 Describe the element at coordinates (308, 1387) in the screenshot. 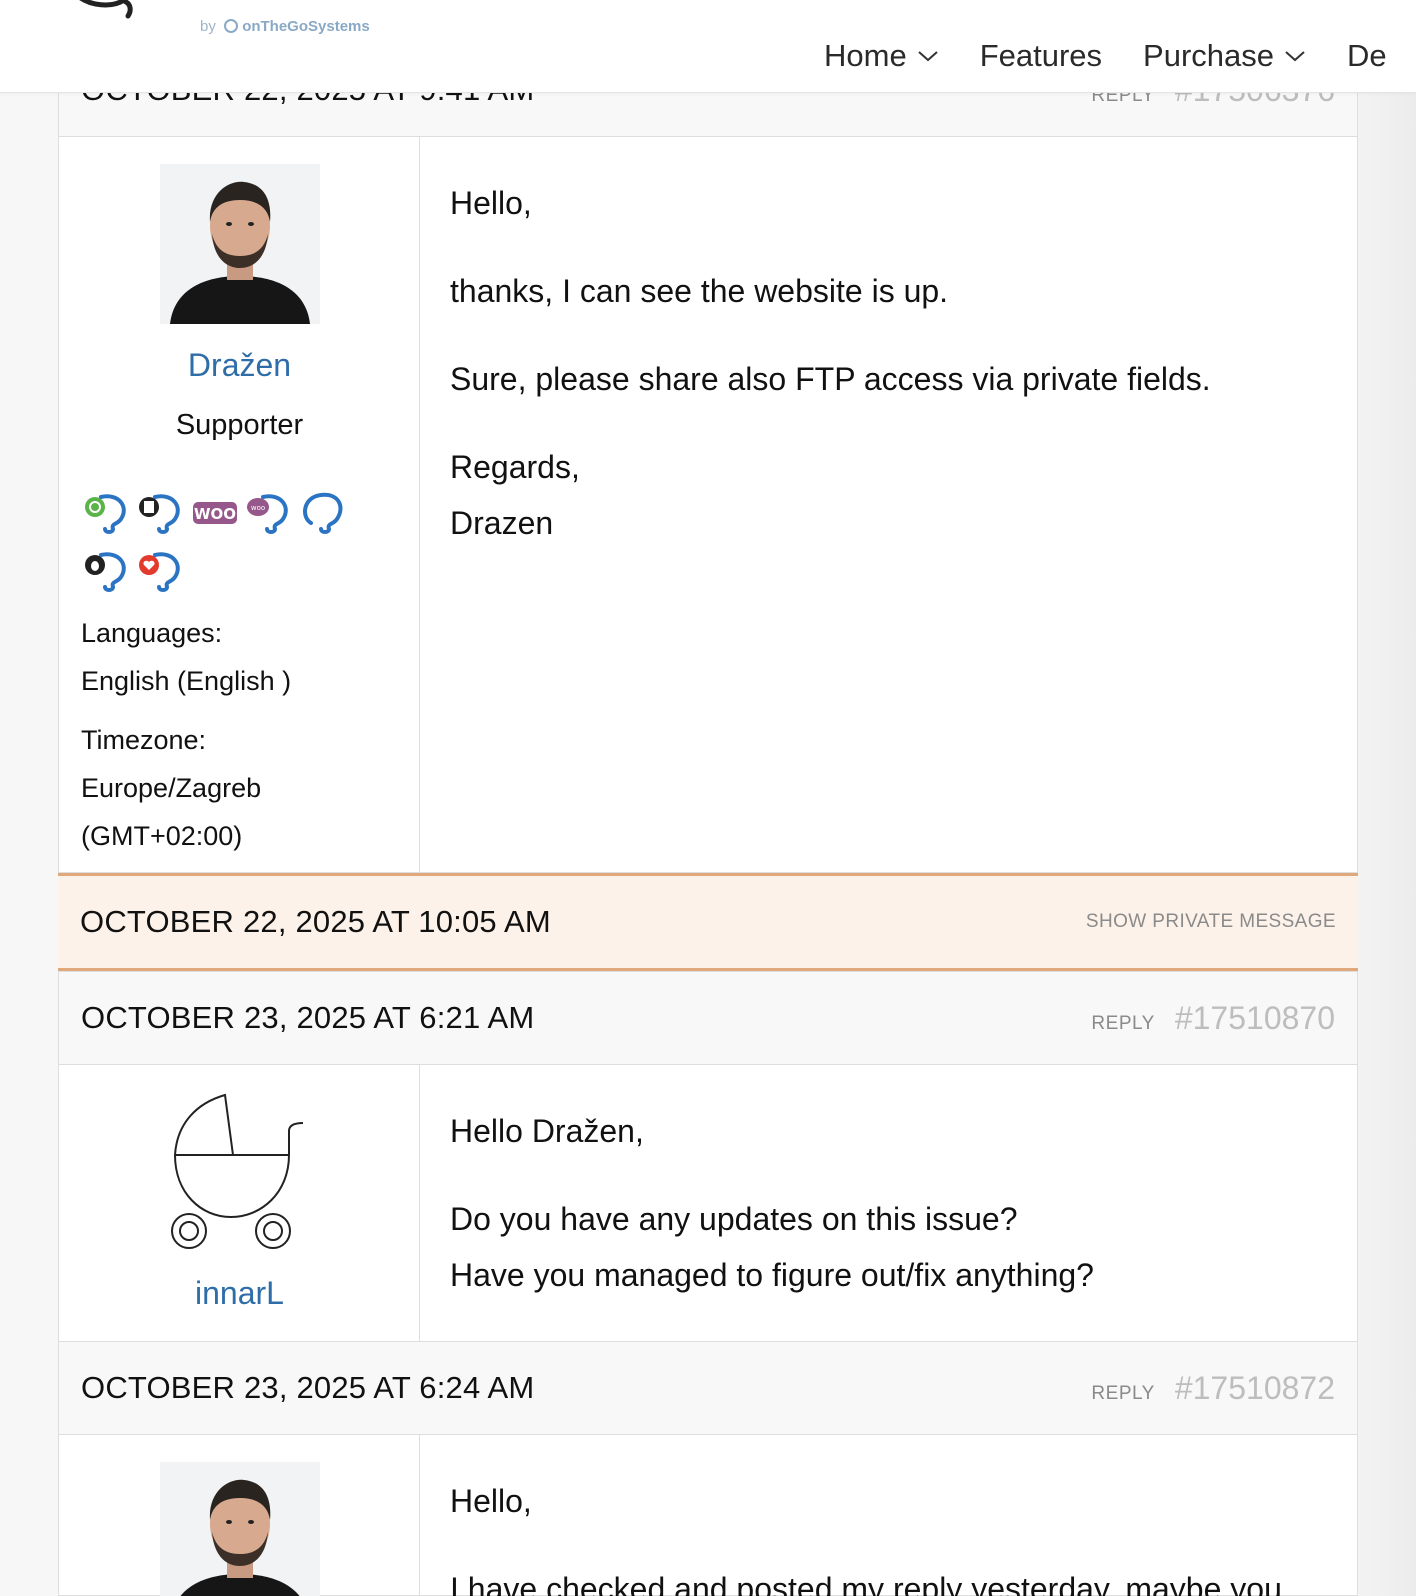

I see `post-date: October 23, 2025 at 6:24 AM` at that location.